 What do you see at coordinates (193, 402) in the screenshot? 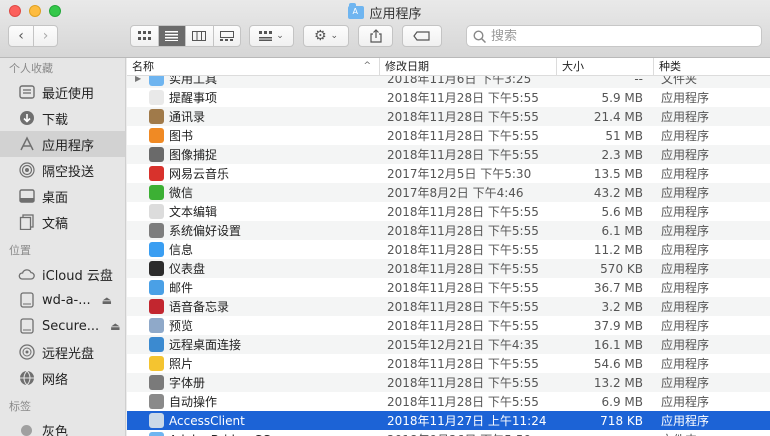
I see `file-name-label: 自动操作` at bounding box center [193, 402].